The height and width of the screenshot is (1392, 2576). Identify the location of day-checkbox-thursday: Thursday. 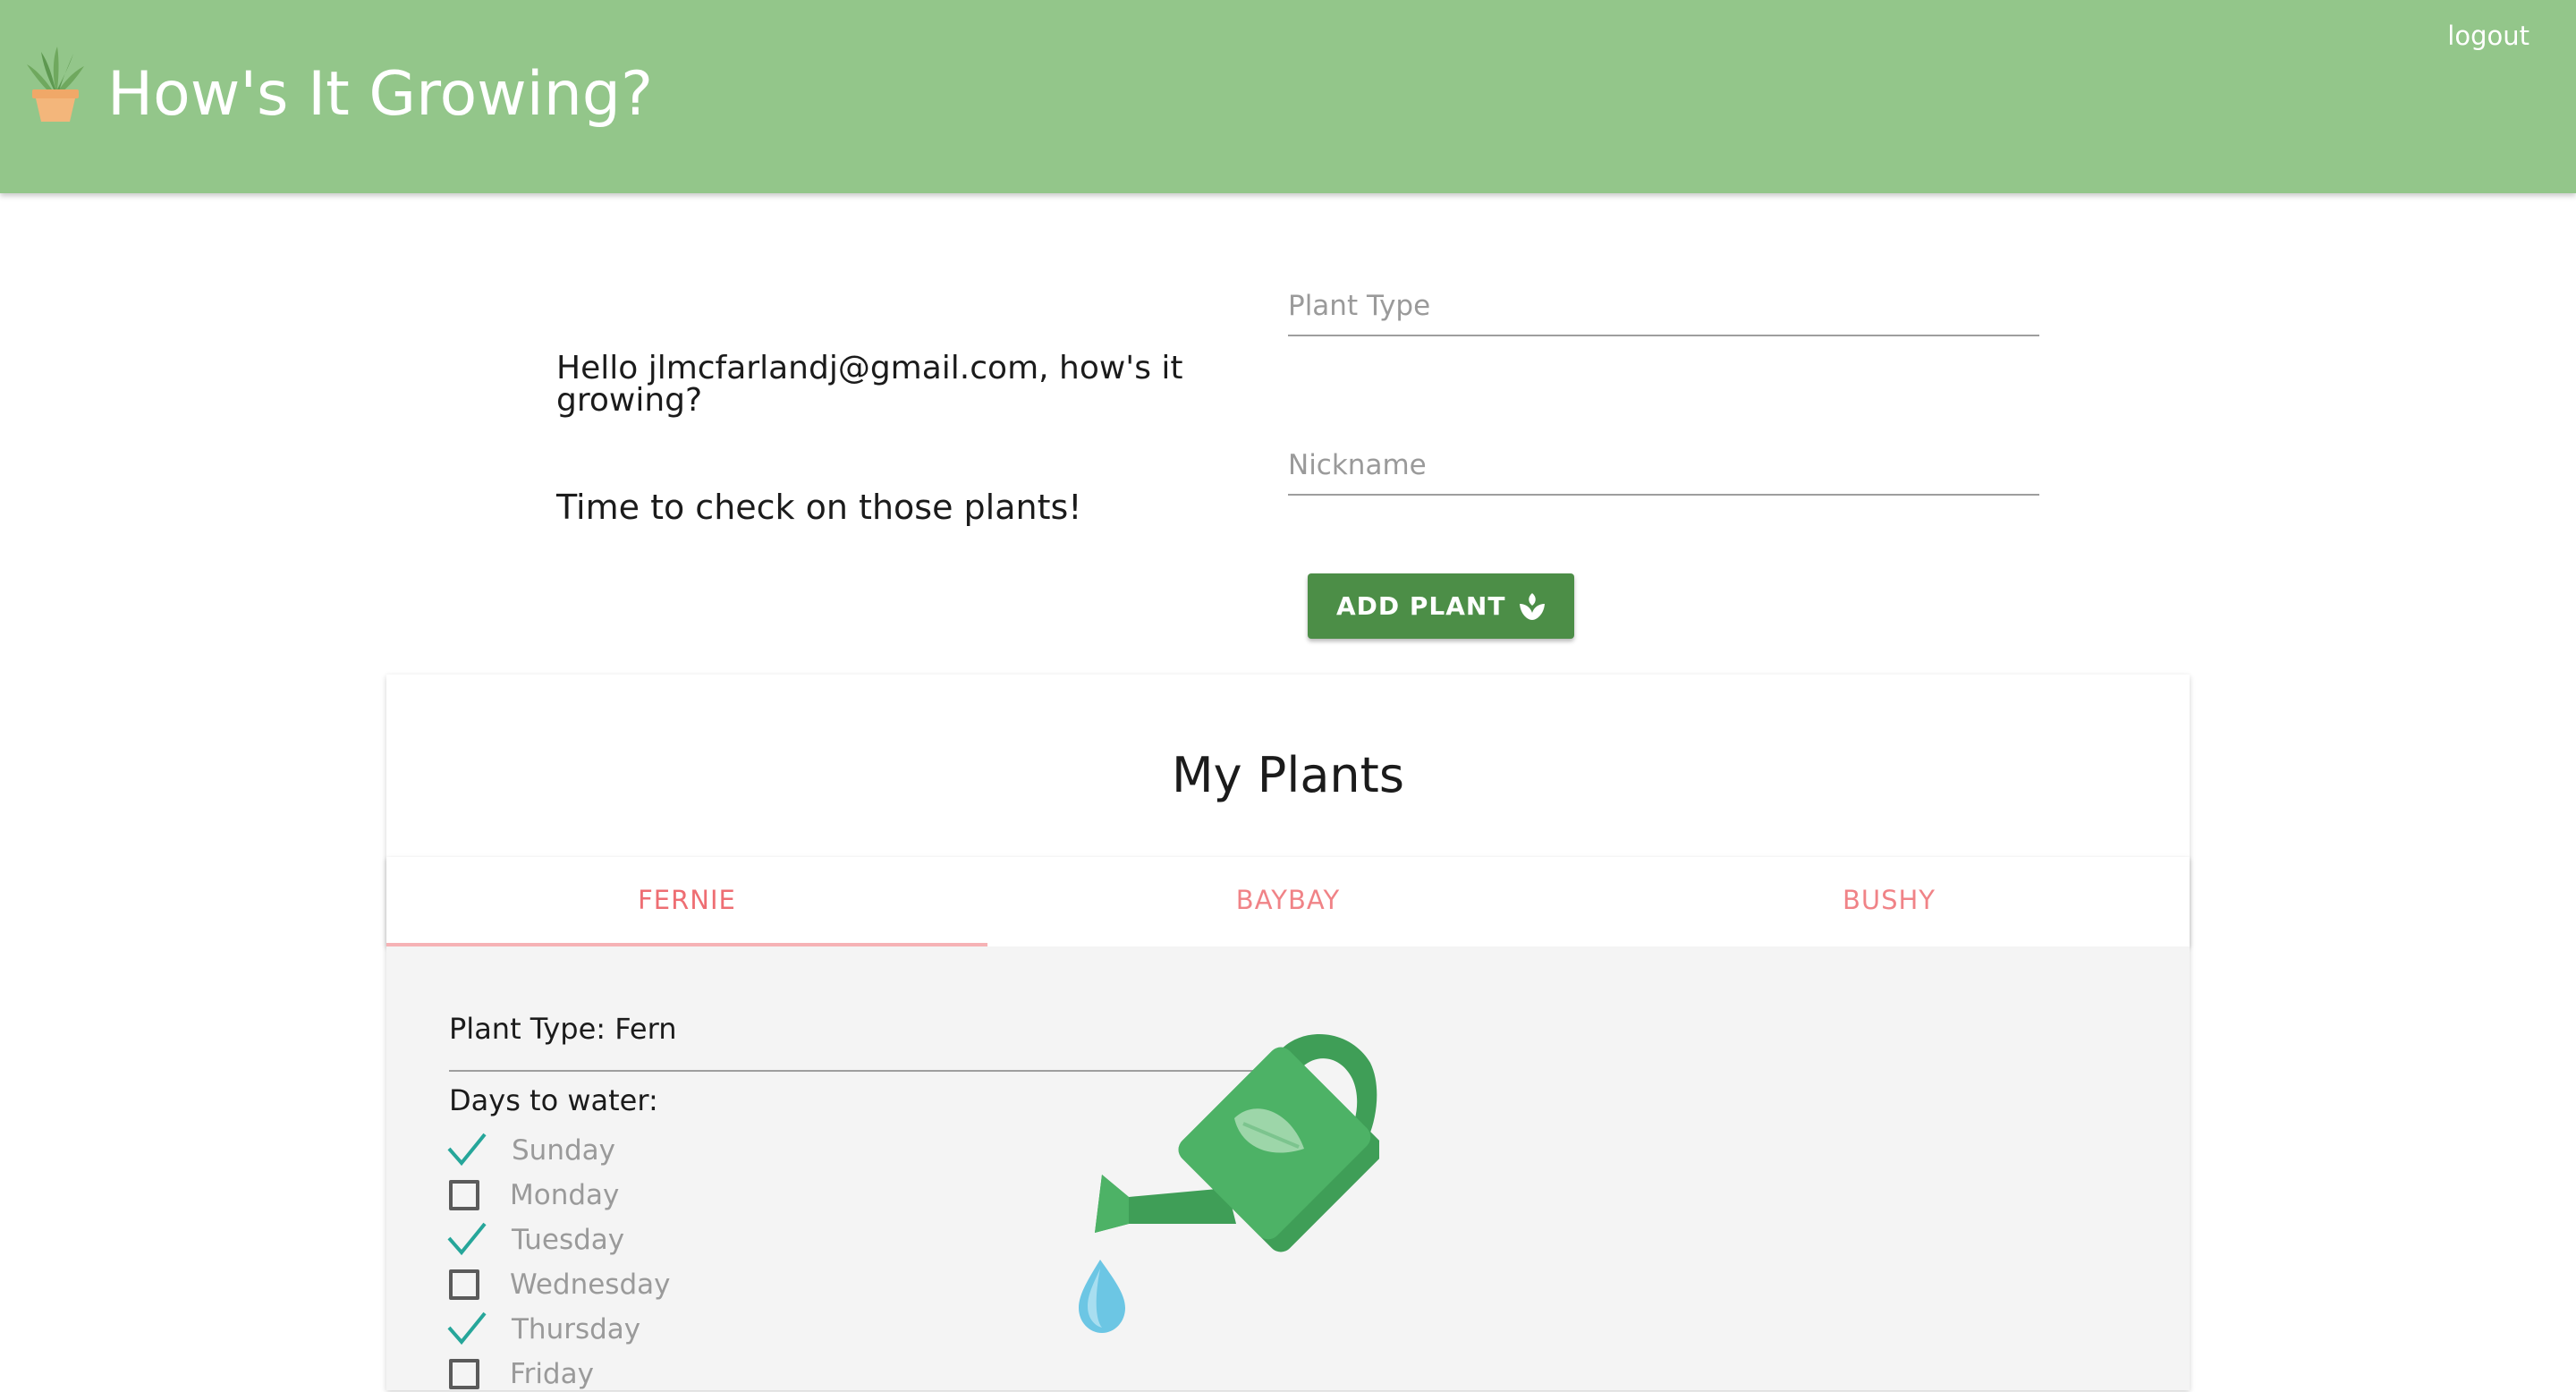
(544, 1329).